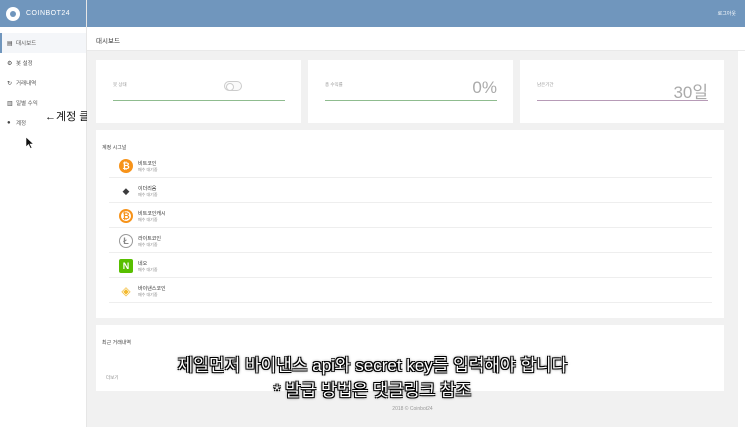 The width and height of the screenshot is (745, 427). I want to click on page-header: 대시보드, so click(416, 39).